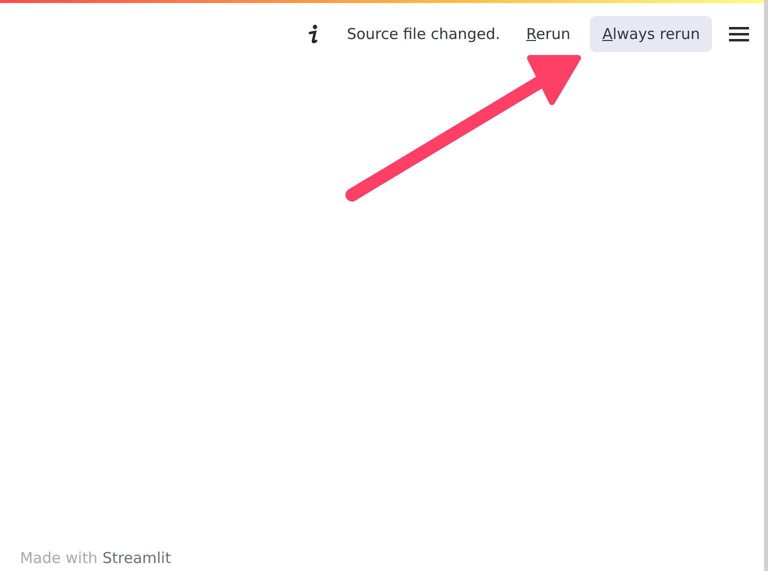  Describe the element at coordinates (423, 34) in the screenshot. I see `status-message: Source file changed.` at that location.